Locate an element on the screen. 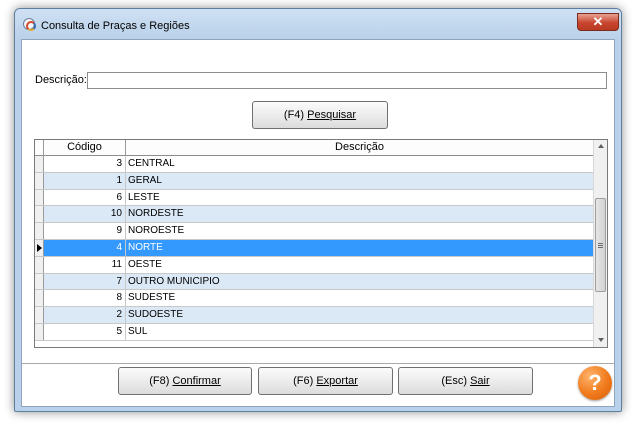 The width and height of the screenshot is (638, 426). help-button: ? is located at coordinates (595, 383).